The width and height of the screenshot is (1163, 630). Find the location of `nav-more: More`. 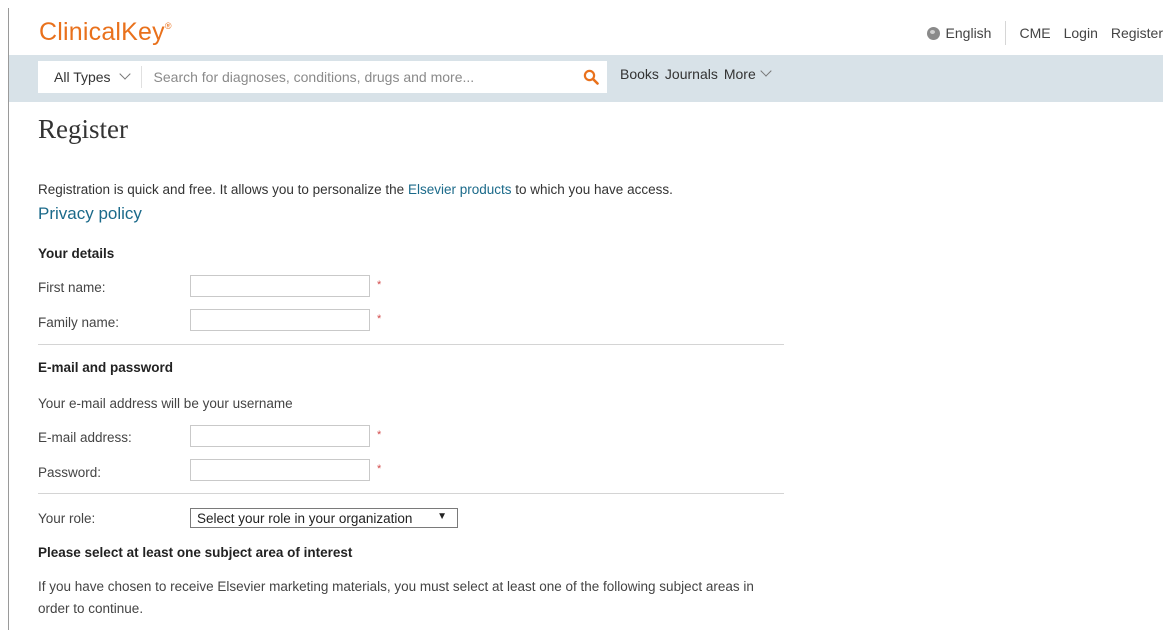

nav-more: More is located at coordinates (747, 73).